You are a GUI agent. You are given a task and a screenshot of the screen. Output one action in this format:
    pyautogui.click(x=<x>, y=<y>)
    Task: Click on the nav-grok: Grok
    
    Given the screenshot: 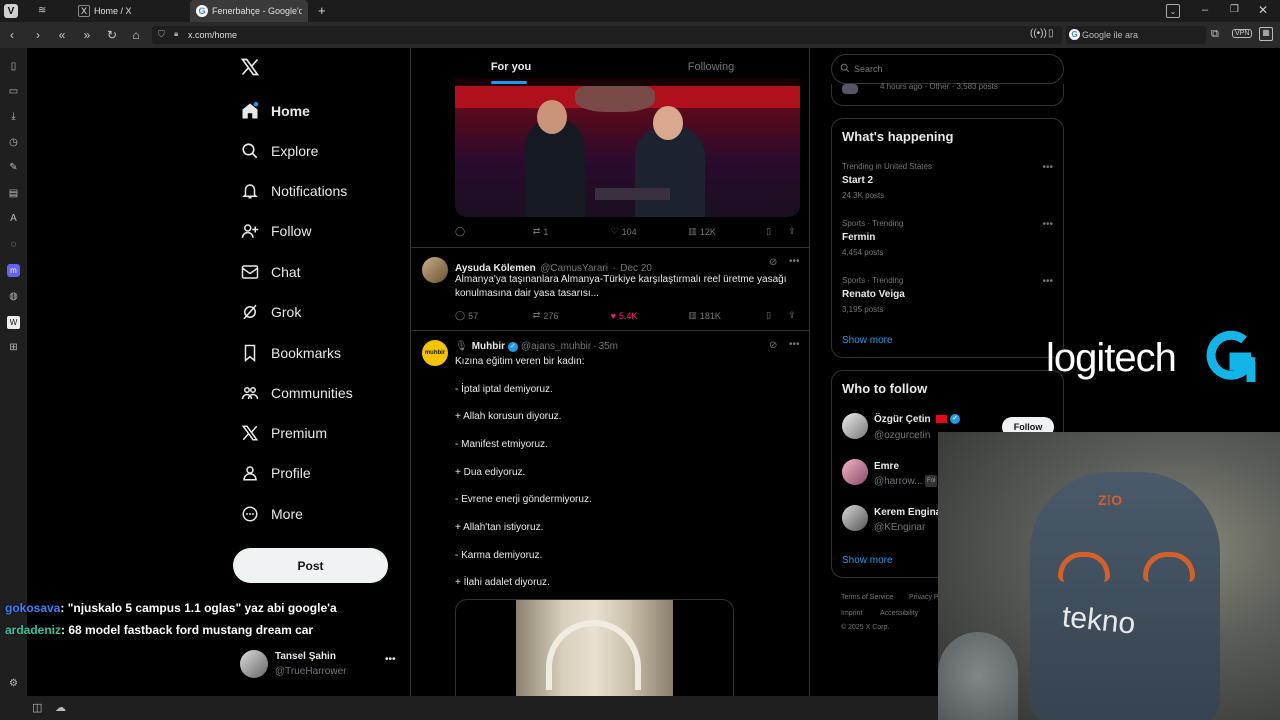 What is the action you would take?
    pyautogui.click(x=270, y=312)
    